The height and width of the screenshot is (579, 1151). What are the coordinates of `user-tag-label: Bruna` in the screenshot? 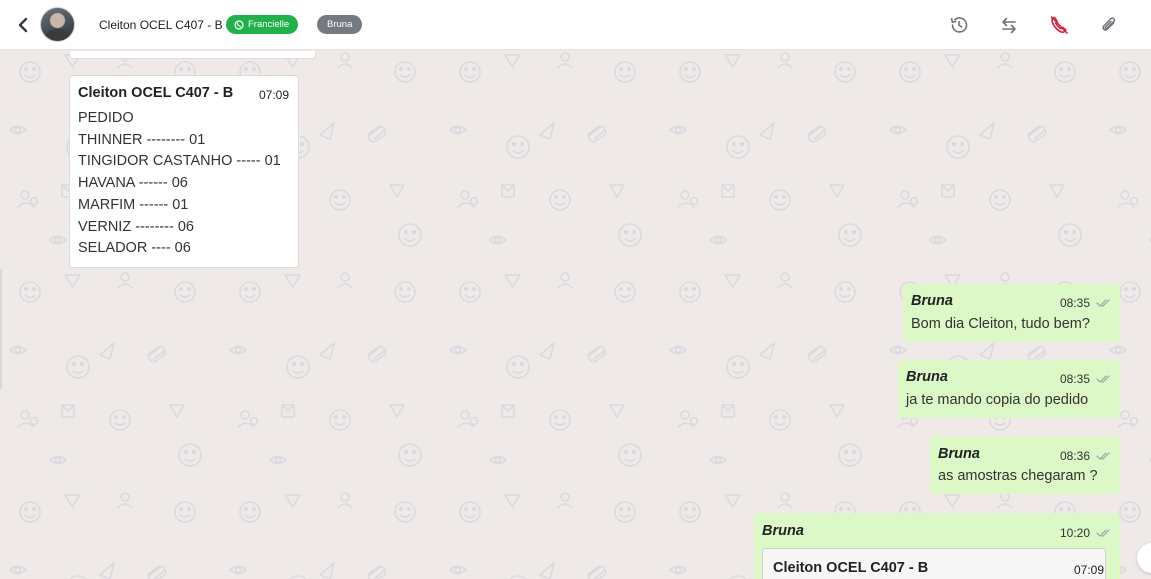 It's located at (340, 24).